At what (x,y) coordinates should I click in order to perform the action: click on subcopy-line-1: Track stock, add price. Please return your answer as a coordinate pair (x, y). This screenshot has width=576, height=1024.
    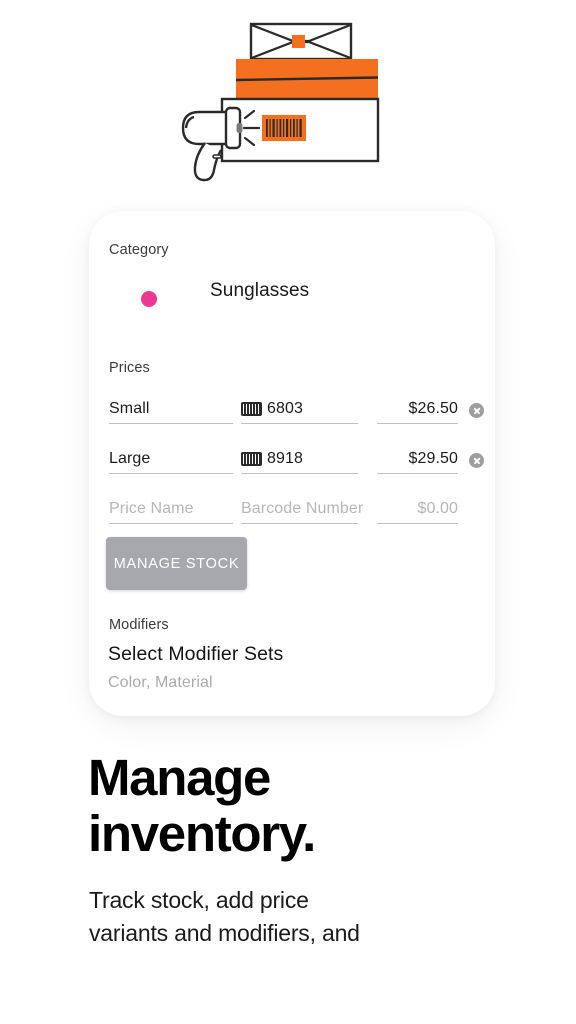
    Looking at the image, I should click on (199, 900).